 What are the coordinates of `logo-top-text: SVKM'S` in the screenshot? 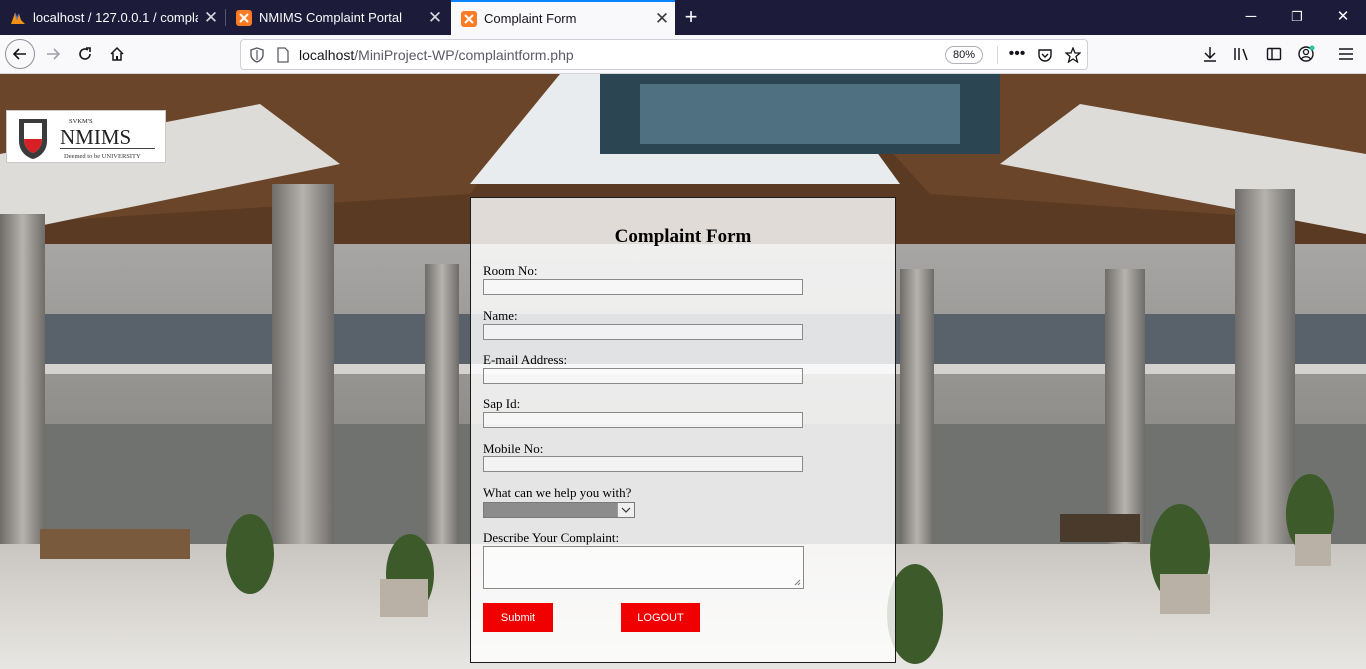 It's located at (81, 121).